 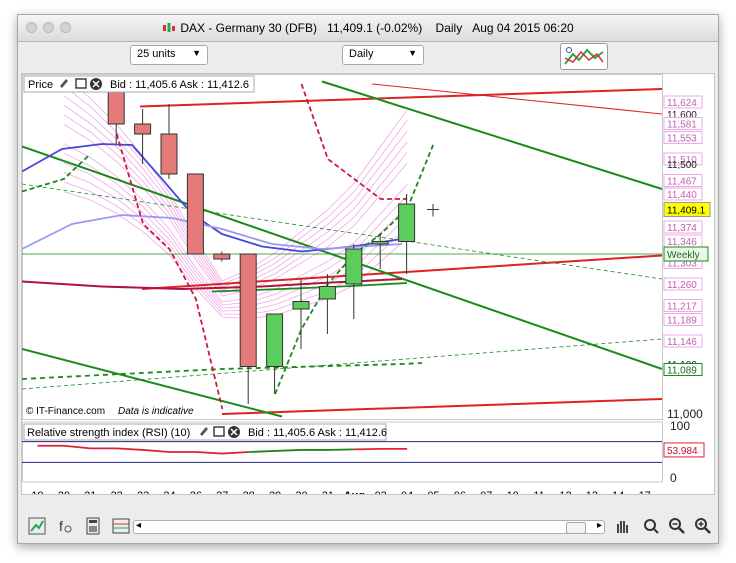 I want to click on red-lower-trendline, so click(x=442, y=406).